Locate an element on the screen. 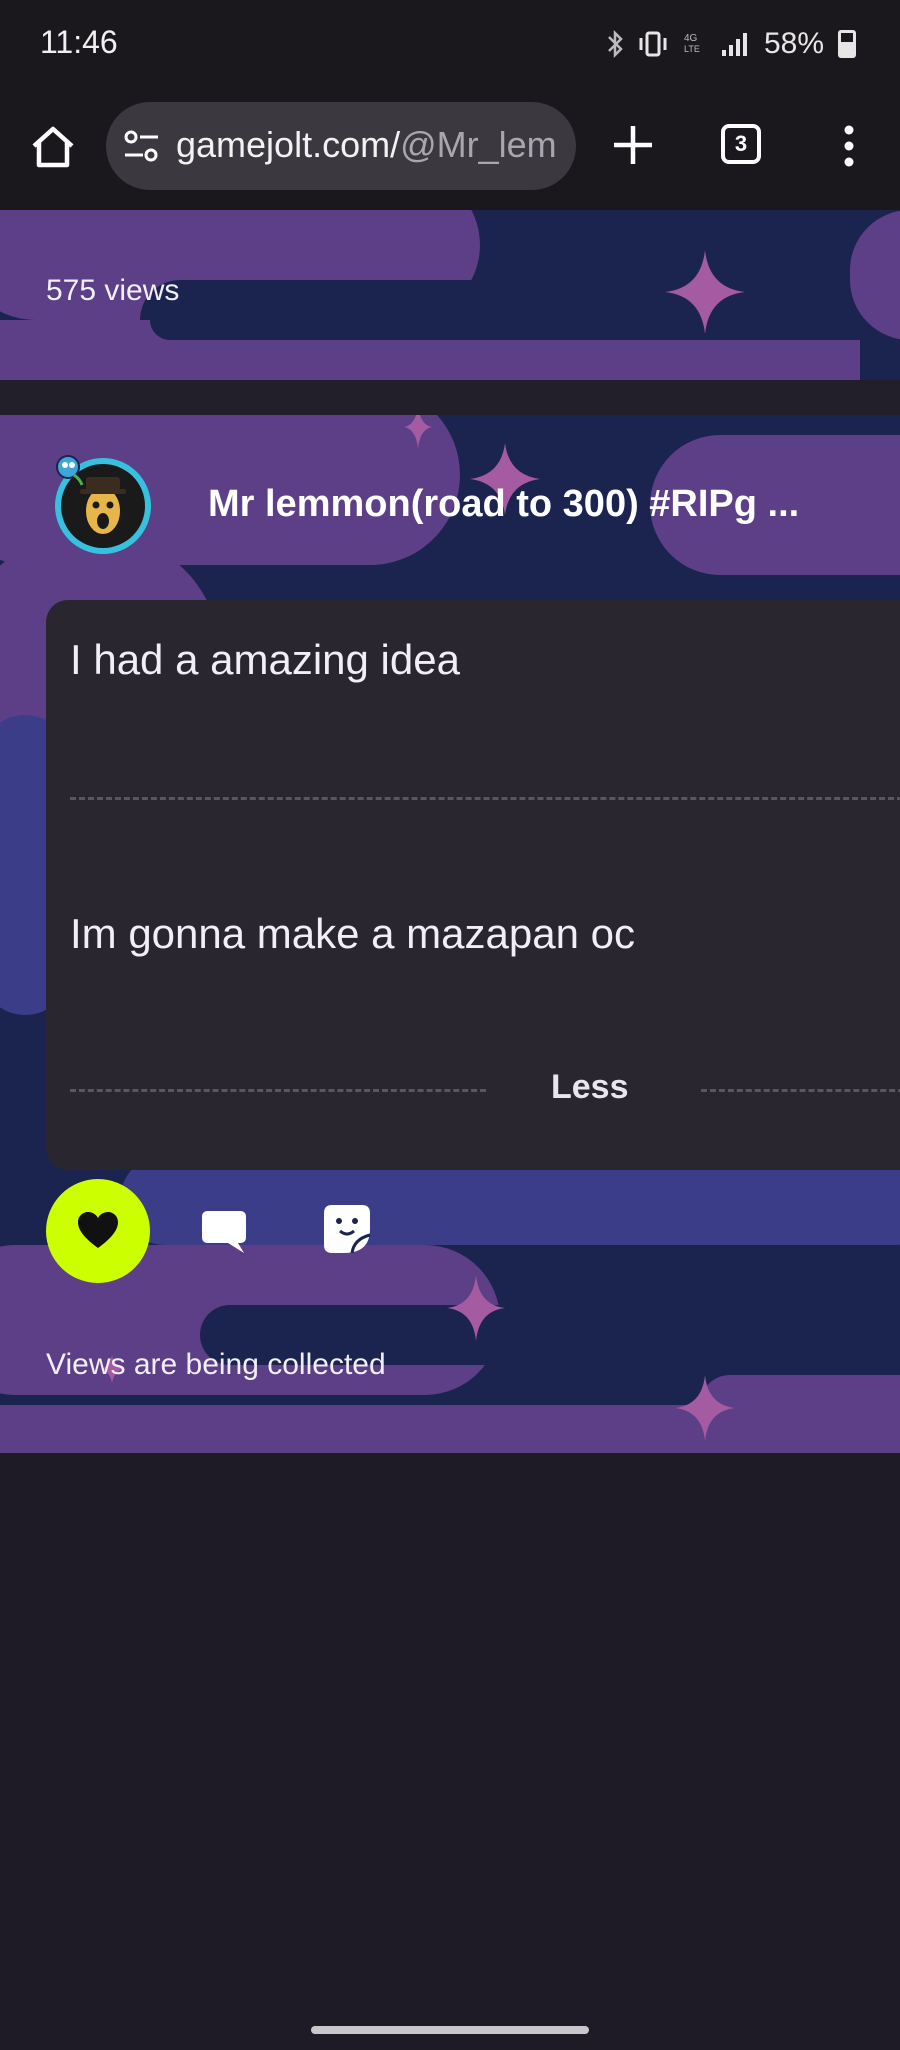 The height and width of the screenshot is (2050, 900). home-icon is located at coordinates (53, 147).